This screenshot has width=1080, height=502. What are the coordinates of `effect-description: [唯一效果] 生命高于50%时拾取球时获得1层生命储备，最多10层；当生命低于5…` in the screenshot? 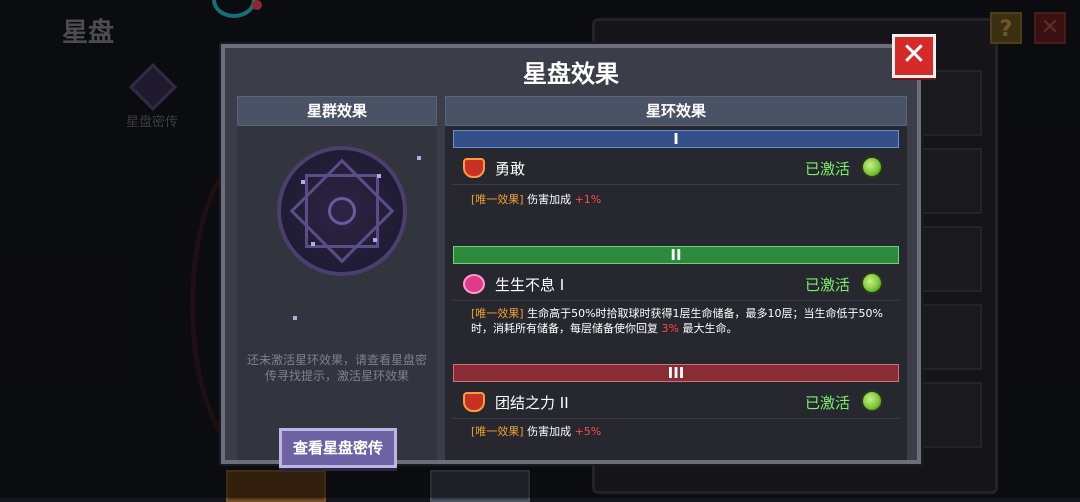 It's located at (677, 321).